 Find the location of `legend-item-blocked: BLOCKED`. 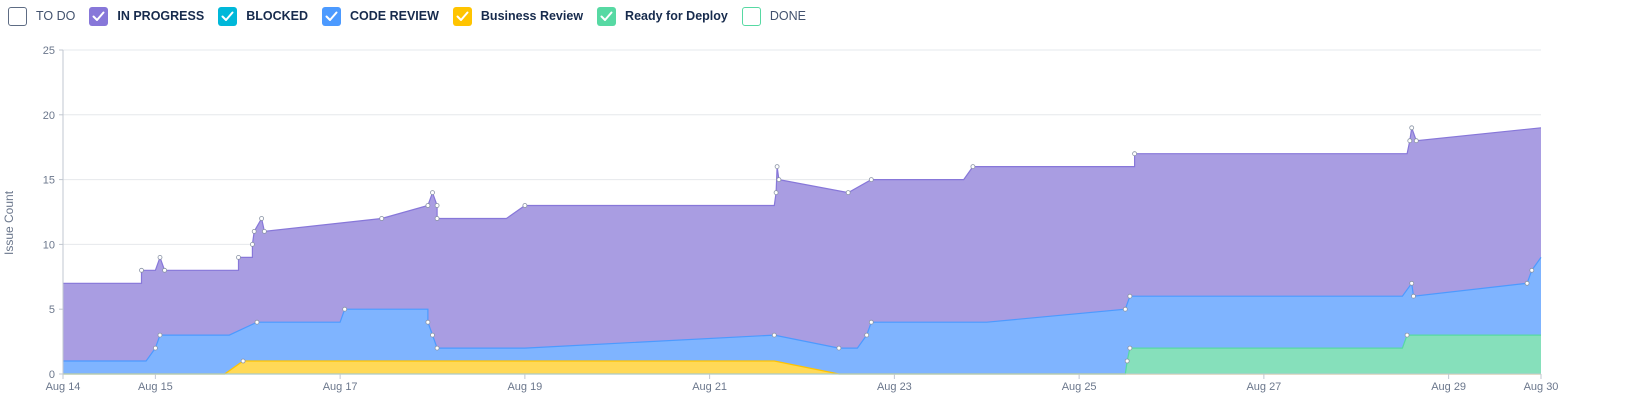

legend-item-blocked: BLOCKED is located at coordinates (263, 16).